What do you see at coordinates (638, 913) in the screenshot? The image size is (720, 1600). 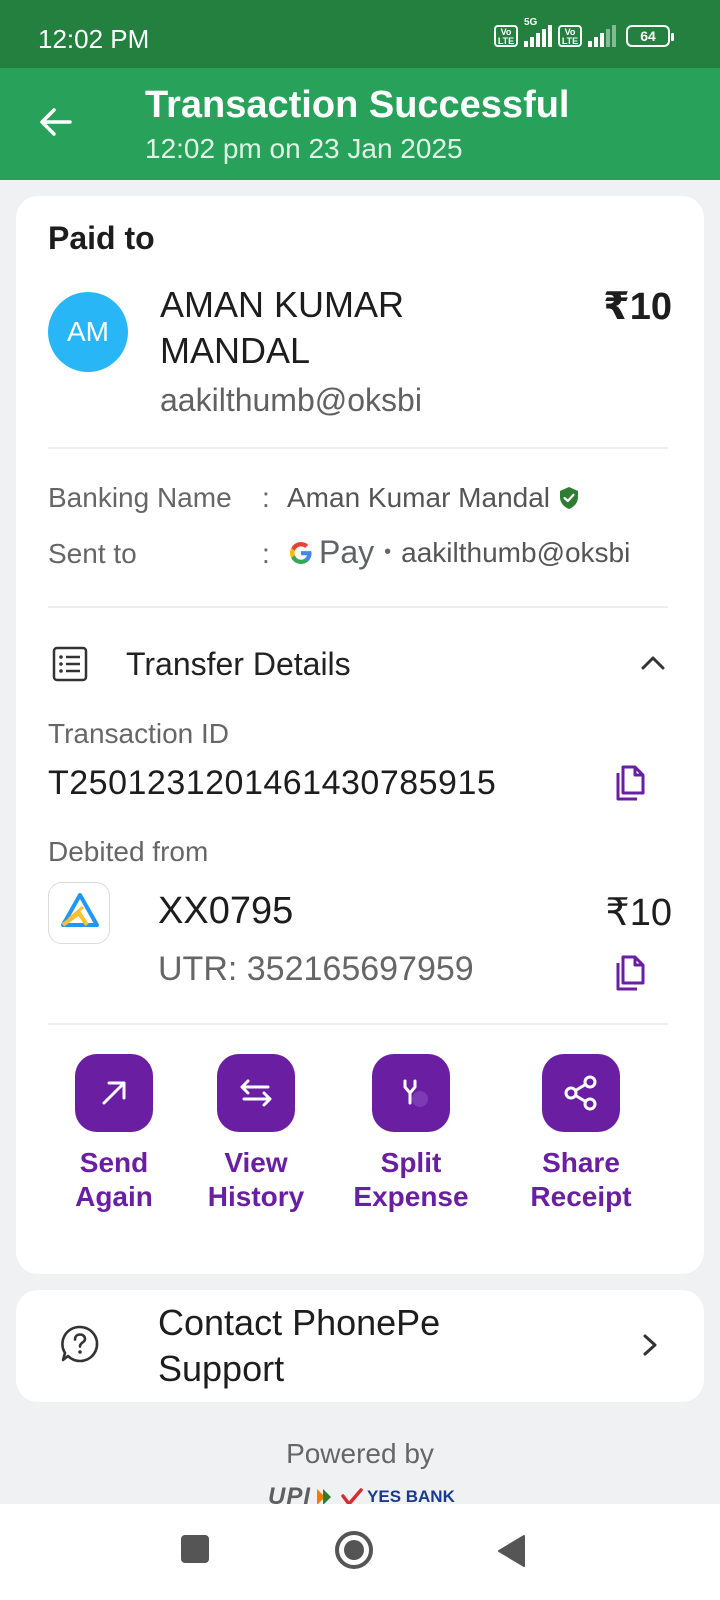 I see `debited-amount: ₹10` at bounding box center [638, 913].